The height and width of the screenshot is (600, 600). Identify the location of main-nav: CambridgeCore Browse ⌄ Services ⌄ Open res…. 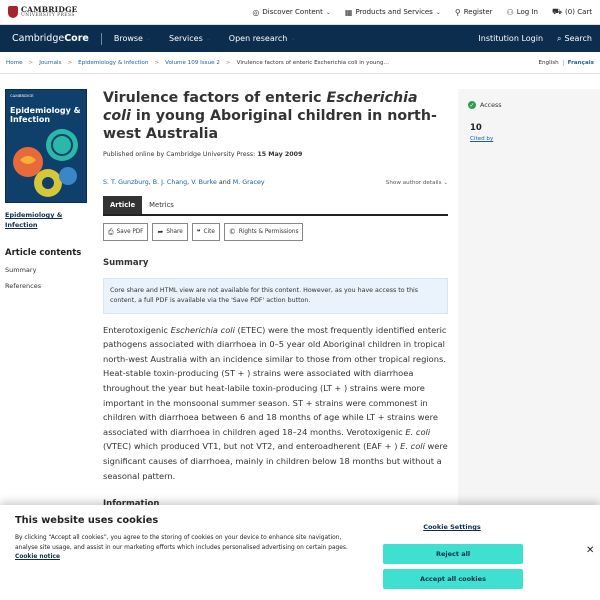
(300, 38).